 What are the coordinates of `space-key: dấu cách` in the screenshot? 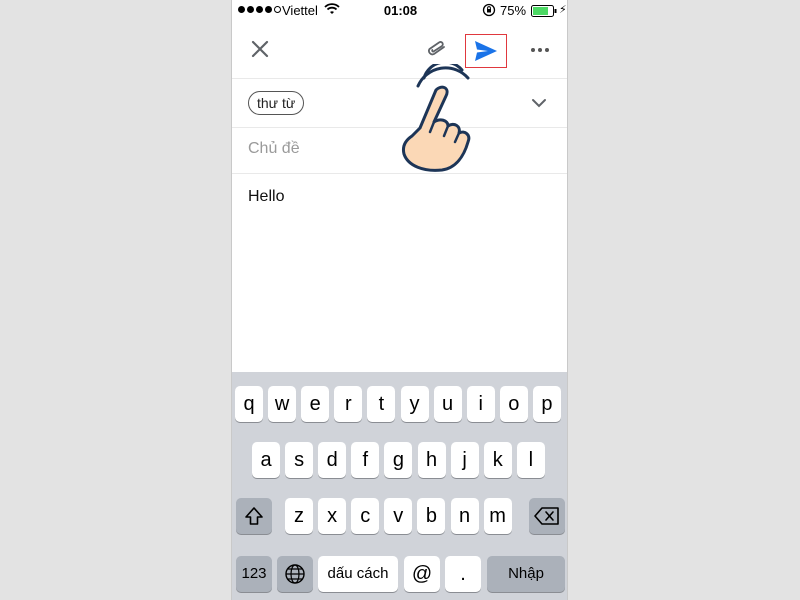 It's located at (358, 574).